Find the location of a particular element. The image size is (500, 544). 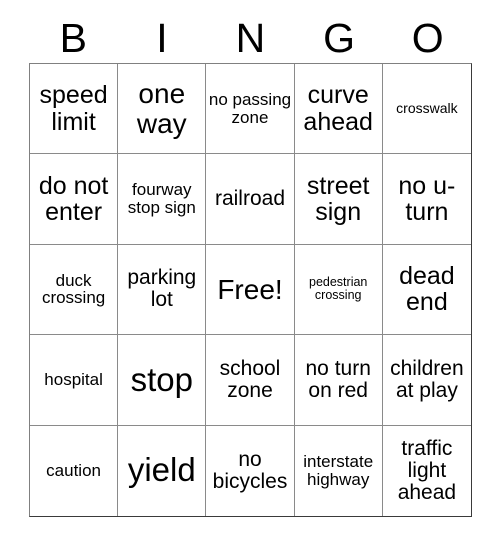

header-letter-n: N is located at coordinates (250, 38).